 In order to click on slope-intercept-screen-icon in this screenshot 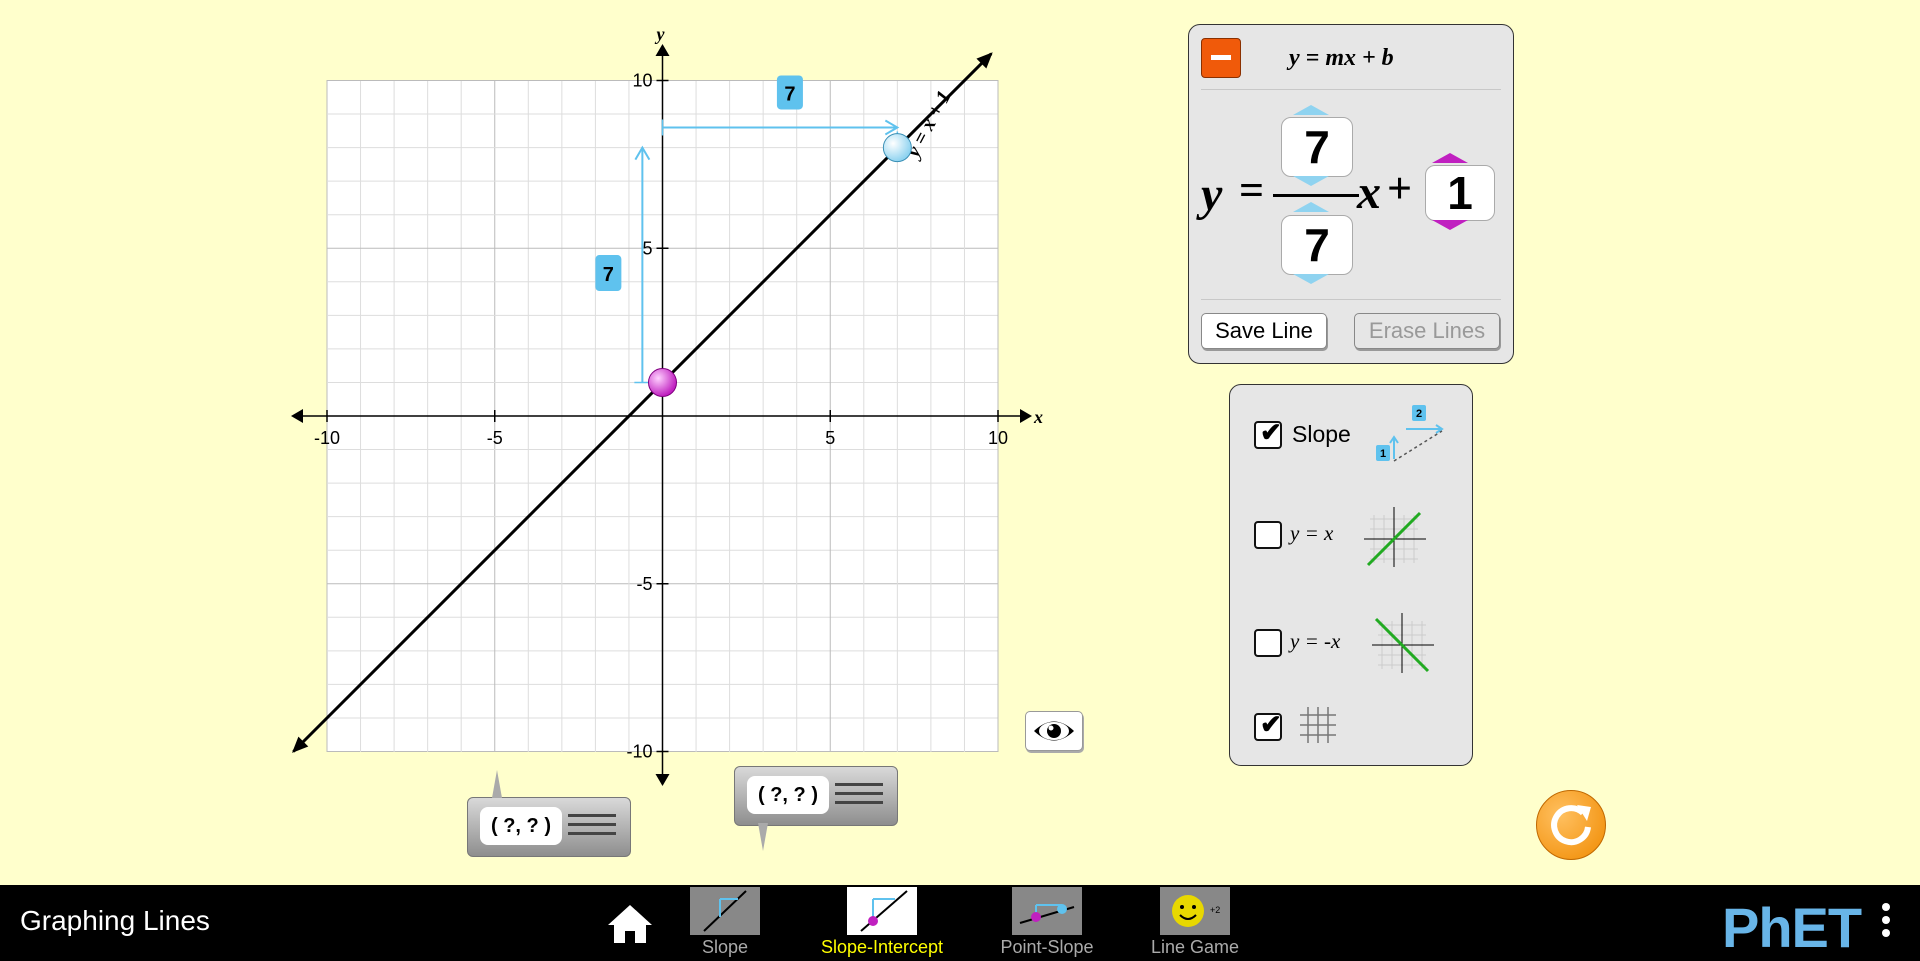, I will do `click(882, 911)`.